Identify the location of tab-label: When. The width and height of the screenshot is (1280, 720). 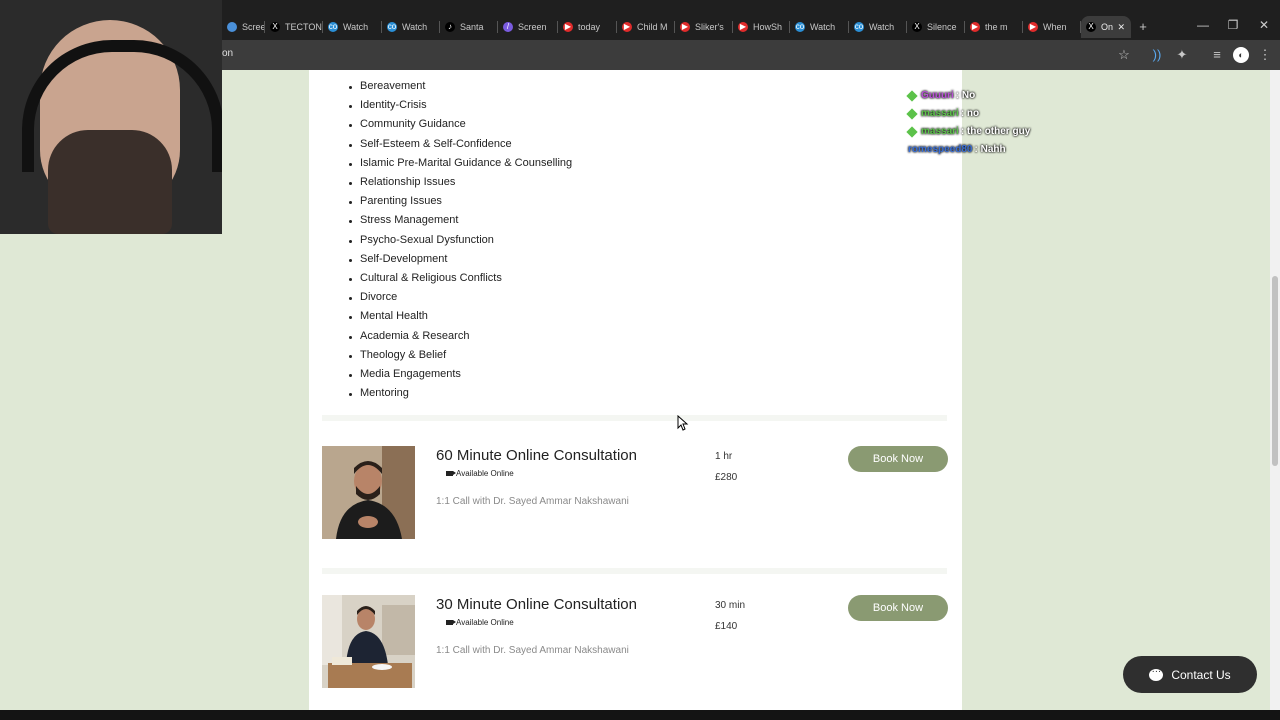
(1055, 27).